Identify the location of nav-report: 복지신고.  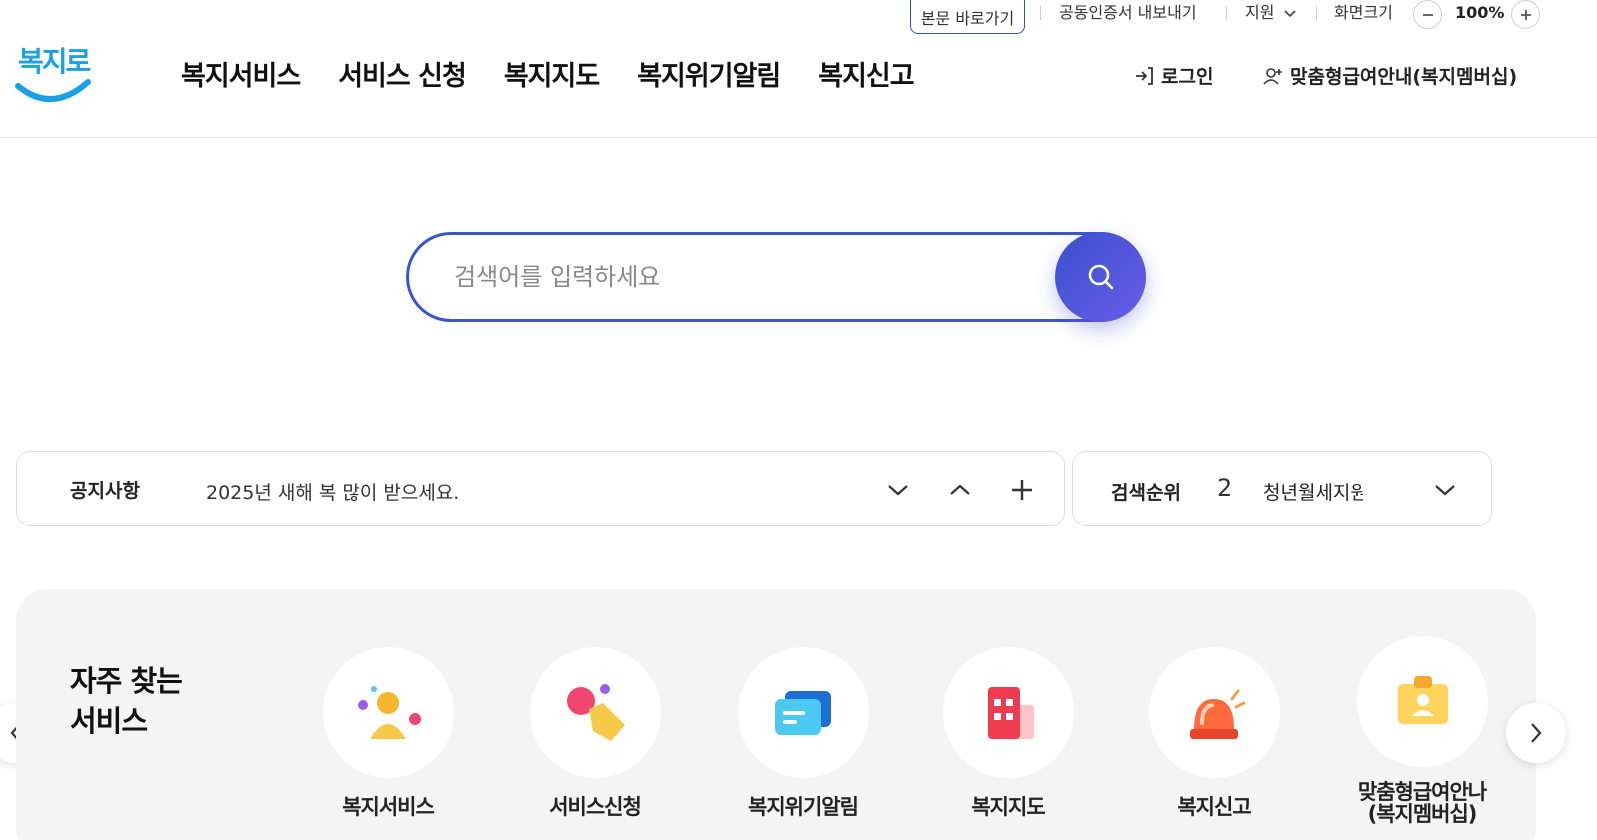
(866, 73).